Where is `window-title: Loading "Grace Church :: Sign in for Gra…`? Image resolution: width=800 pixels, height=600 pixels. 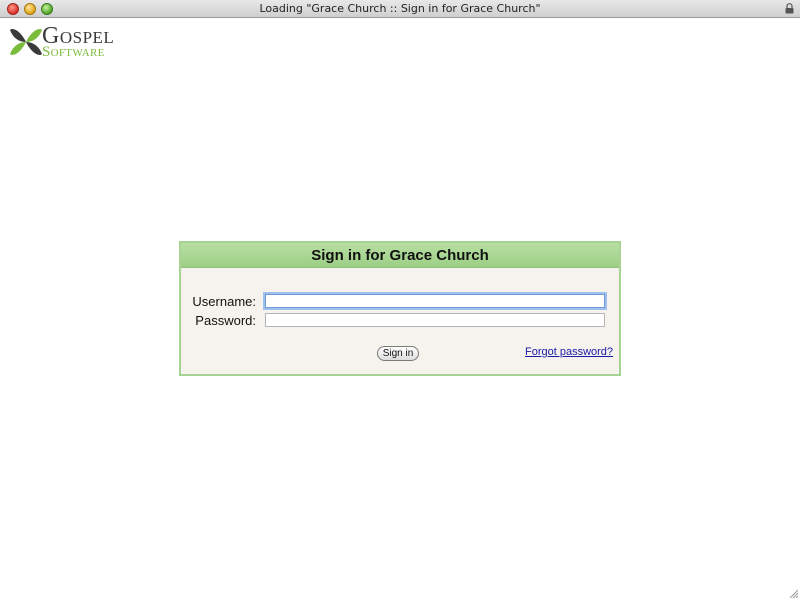
window-title: Loading "Grace Church :: Sign in for Gra… is located at coordinates (400, 8).